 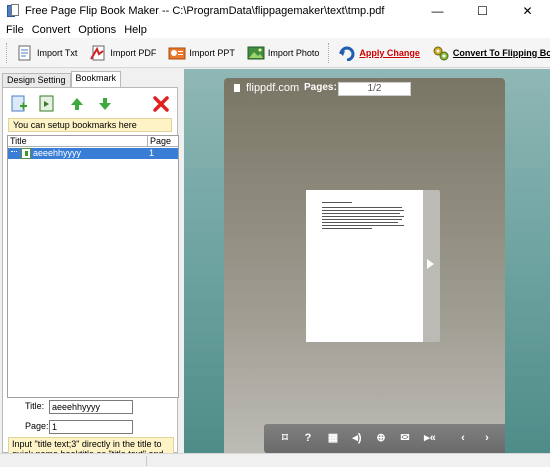 I want to click on book-icon, so click(x=237, y=88).